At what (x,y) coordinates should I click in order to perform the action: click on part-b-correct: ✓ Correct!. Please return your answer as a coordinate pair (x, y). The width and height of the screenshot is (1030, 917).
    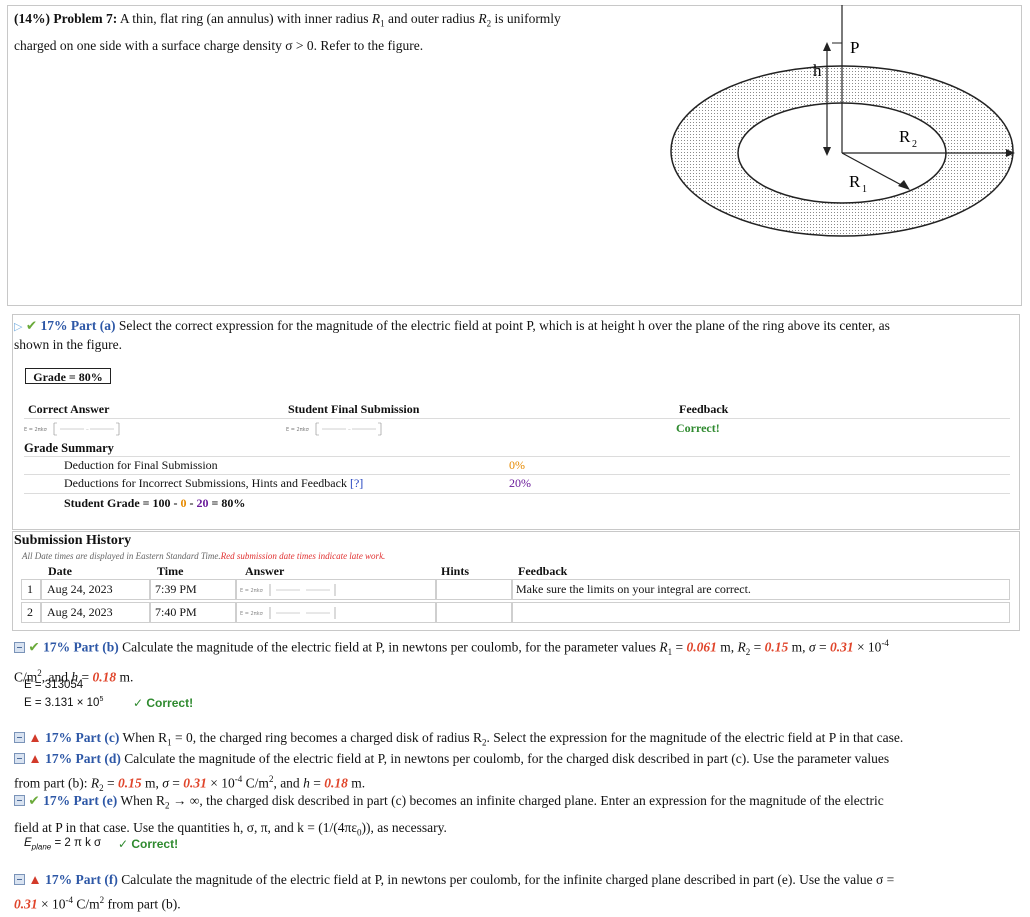
    Looking at the image, I should click on (163, 703).